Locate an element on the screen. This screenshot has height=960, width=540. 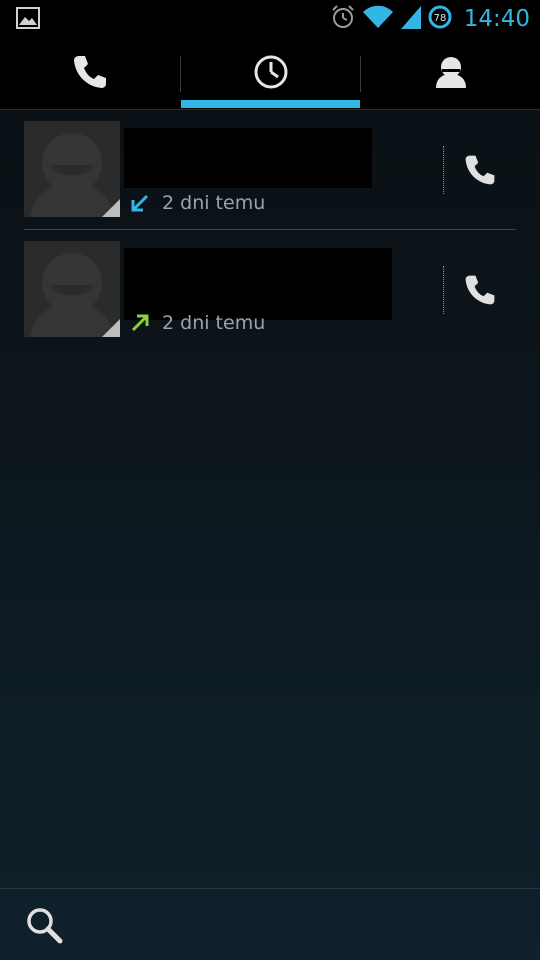
person-icon is located at coordinates (451, 74).